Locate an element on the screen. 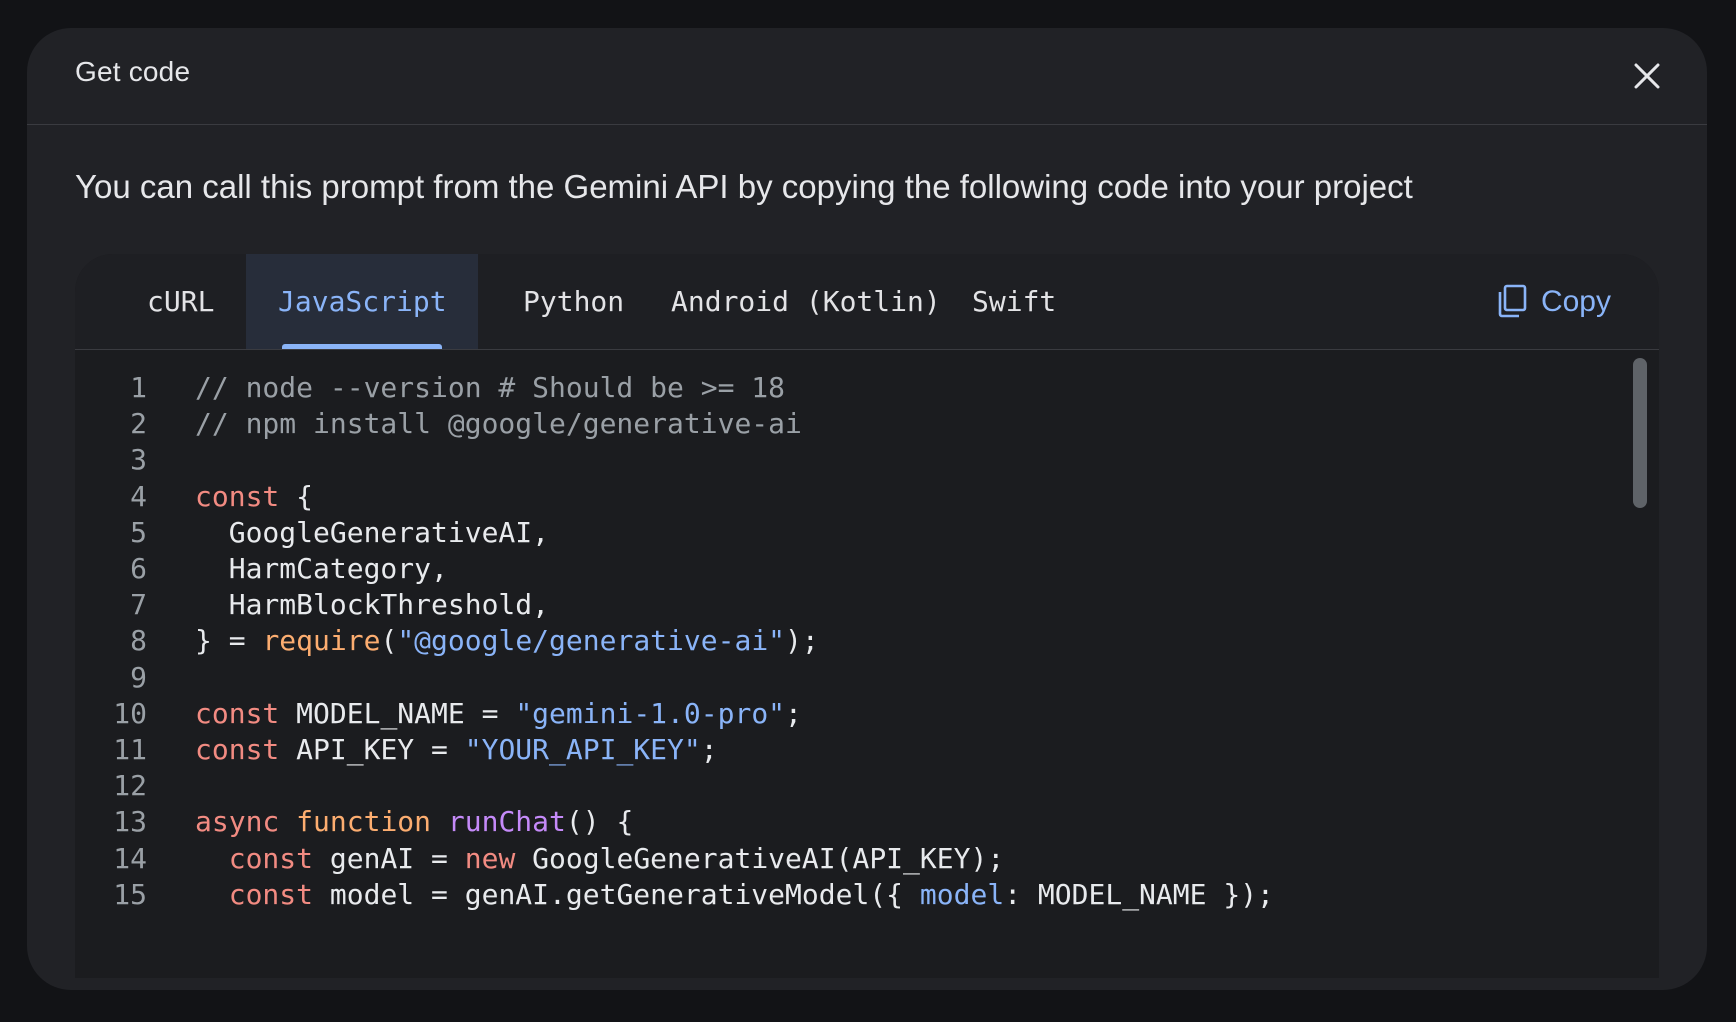  line-number: 11 is located at coordinates (130, 749).